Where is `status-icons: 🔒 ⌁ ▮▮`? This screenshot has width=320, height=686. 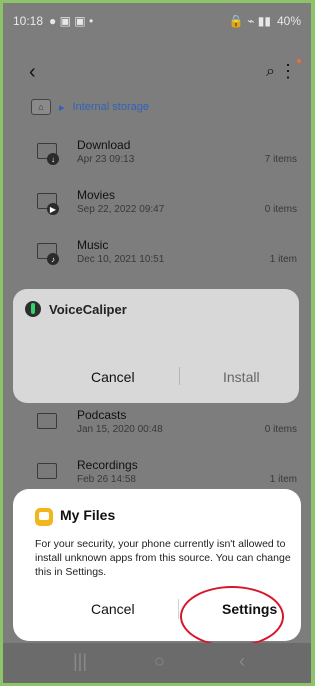
status-icons: 🔒 ⌁ ▮▮ is located at coordinates (249, 21).